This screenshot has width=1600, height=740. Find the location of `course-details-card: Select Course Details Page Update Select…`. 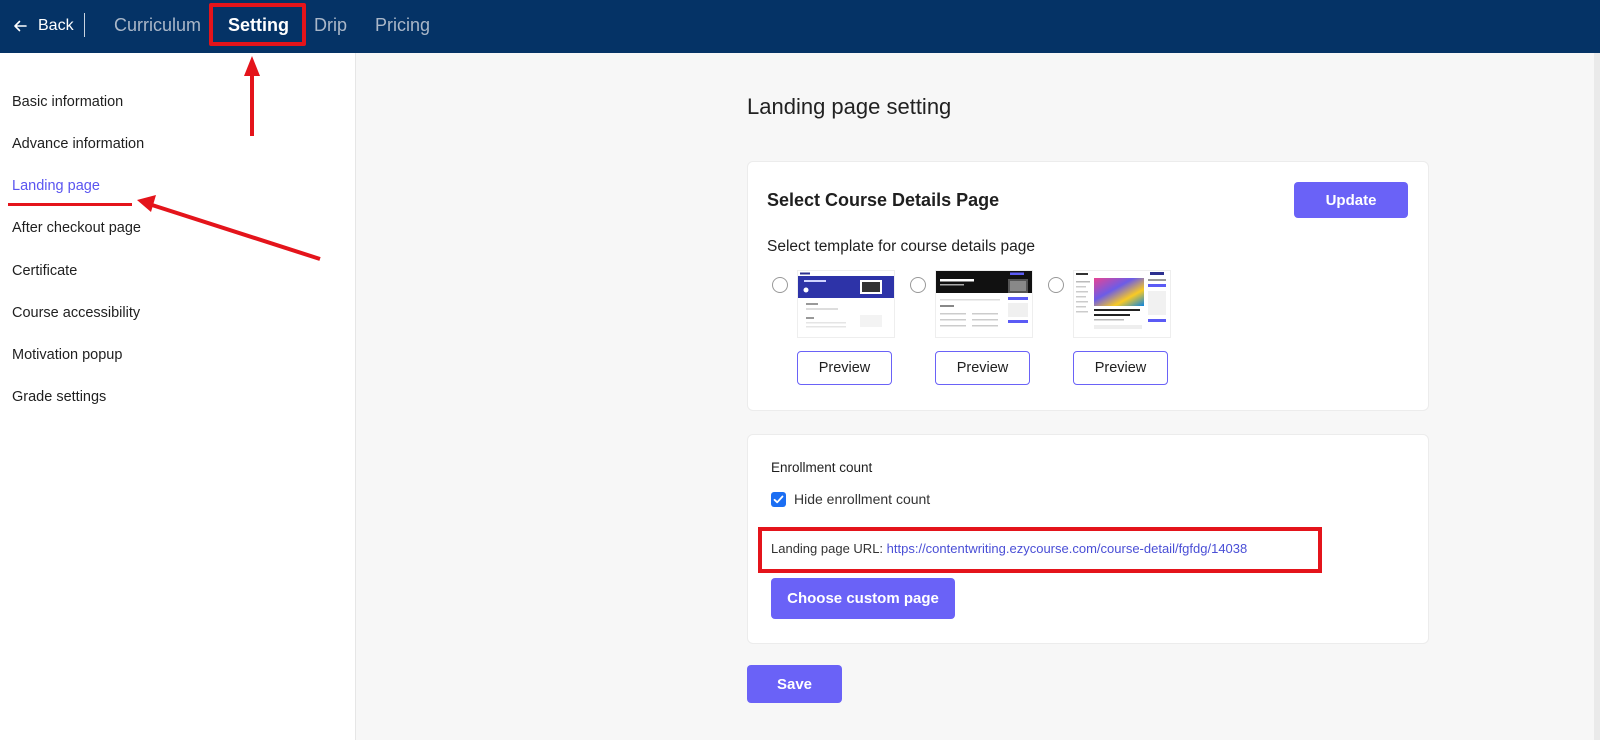

course-details-card: Select Course Details Page Update Select… is located at coordinates (1088, 286).